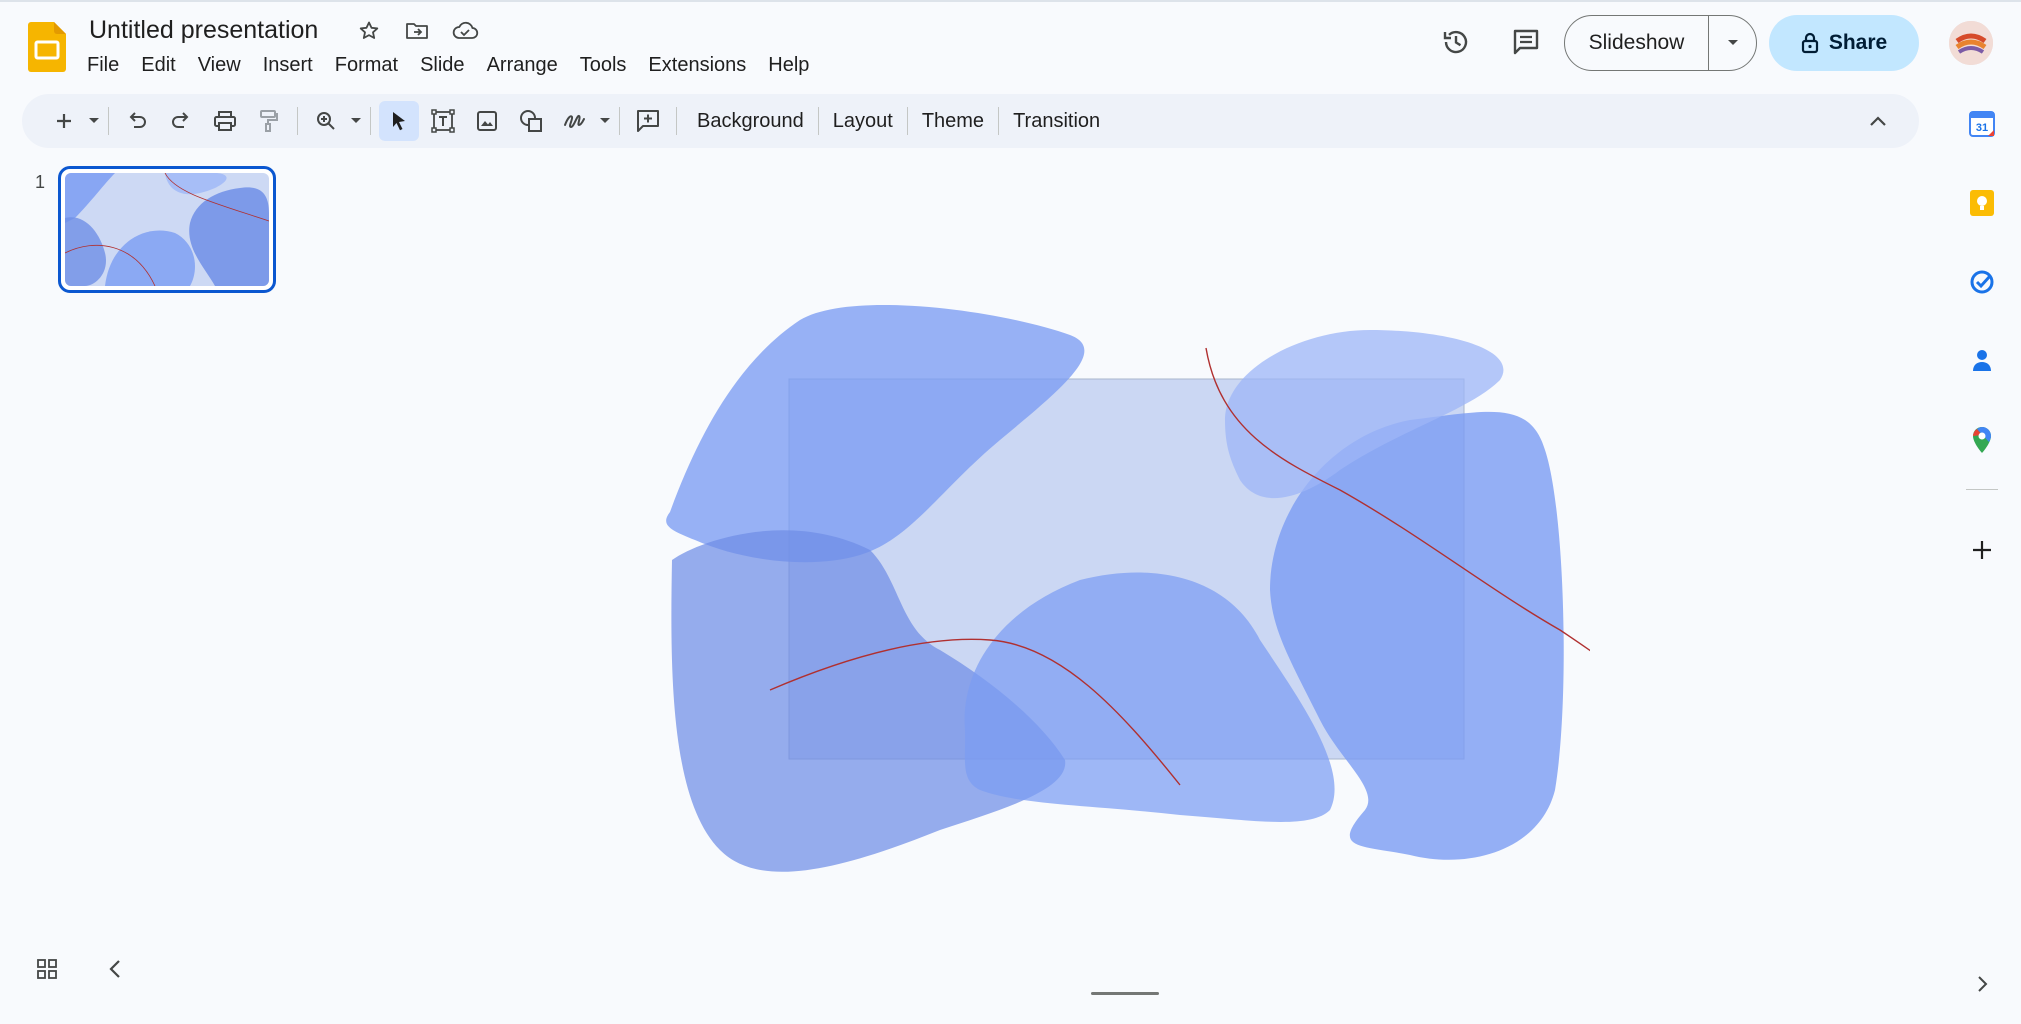  I want to click on menu-format: Format, so click(366, 65).